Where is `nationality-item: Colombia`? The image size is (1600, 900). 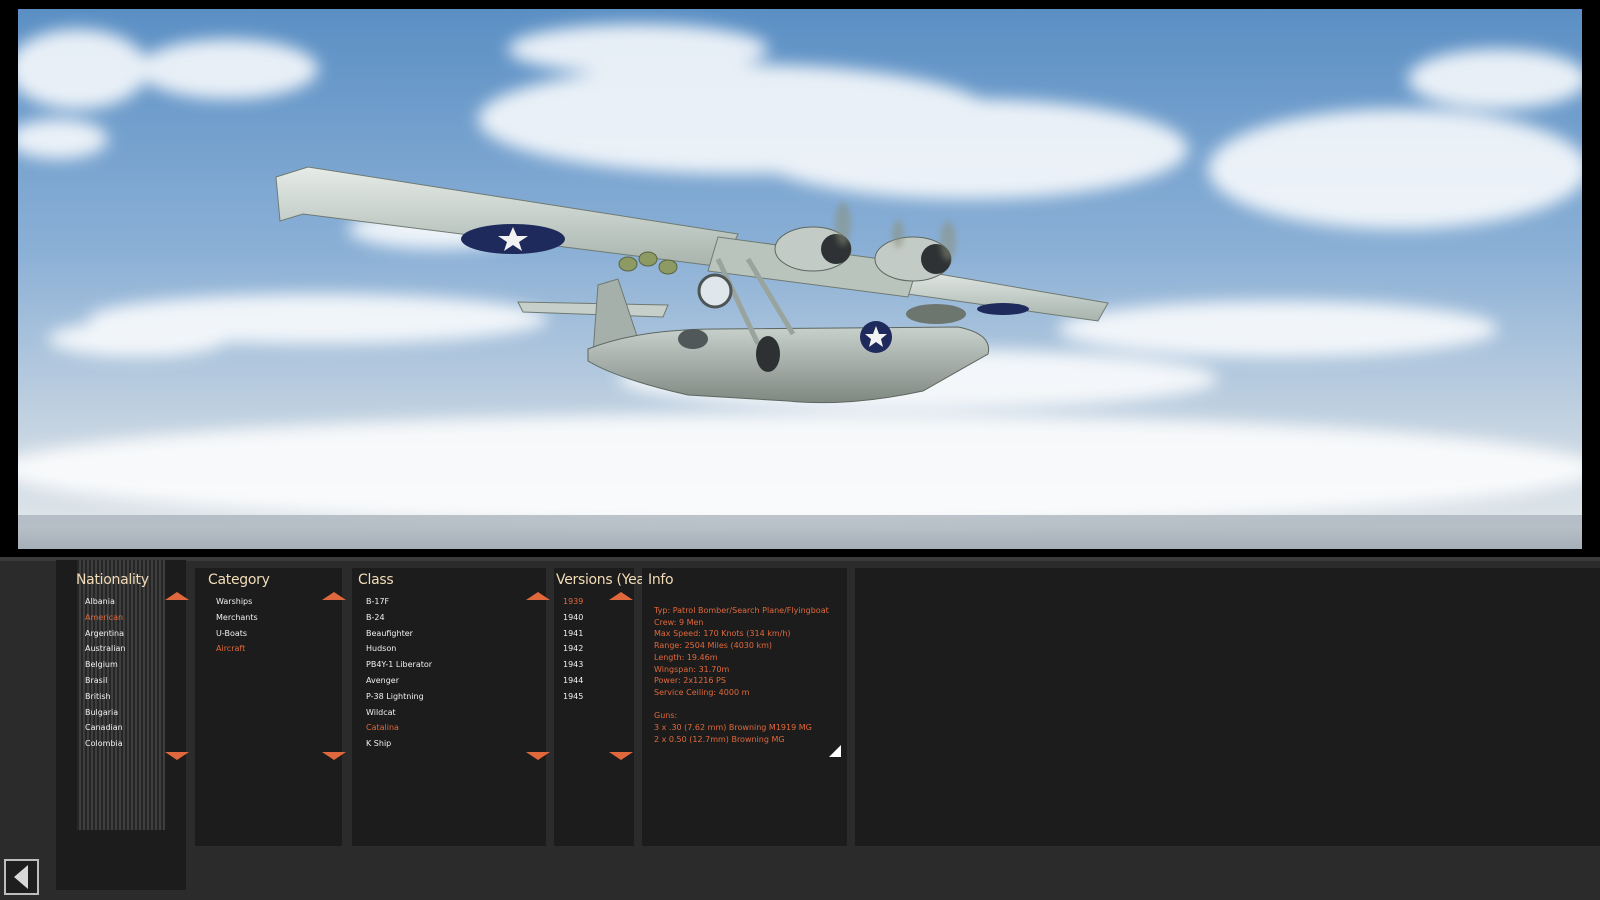
nationality-item: Colombia is located at coordinates (105, 744).